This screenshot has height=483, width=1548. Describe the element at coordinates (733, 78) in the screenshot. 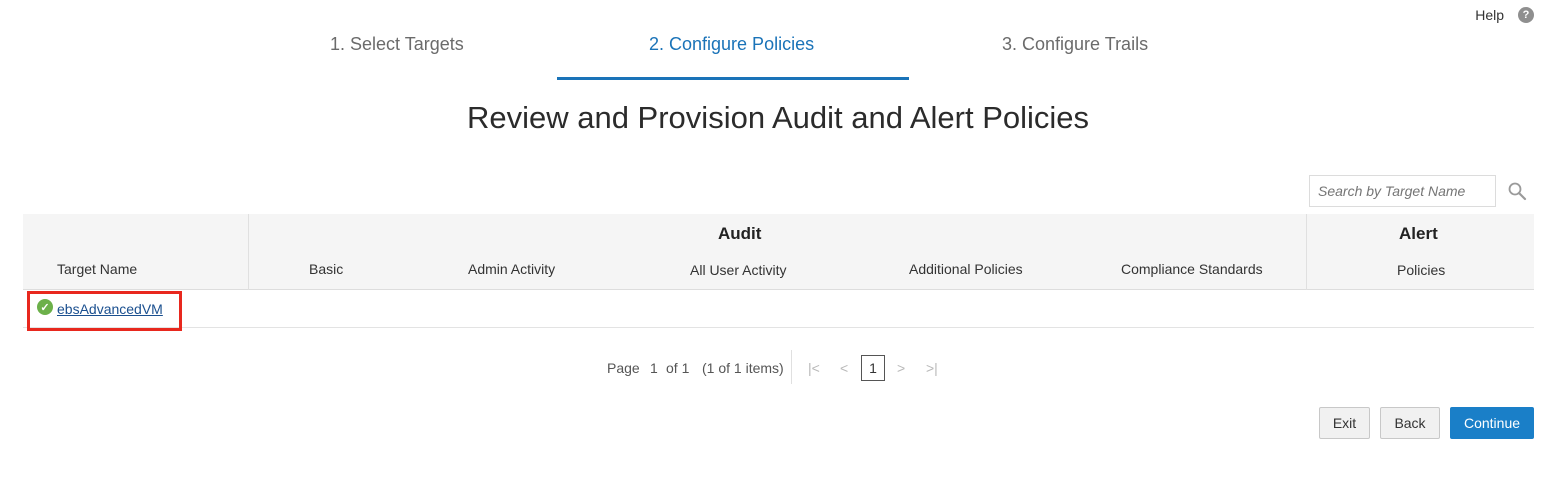

I see `active-step-indicator` at that location.